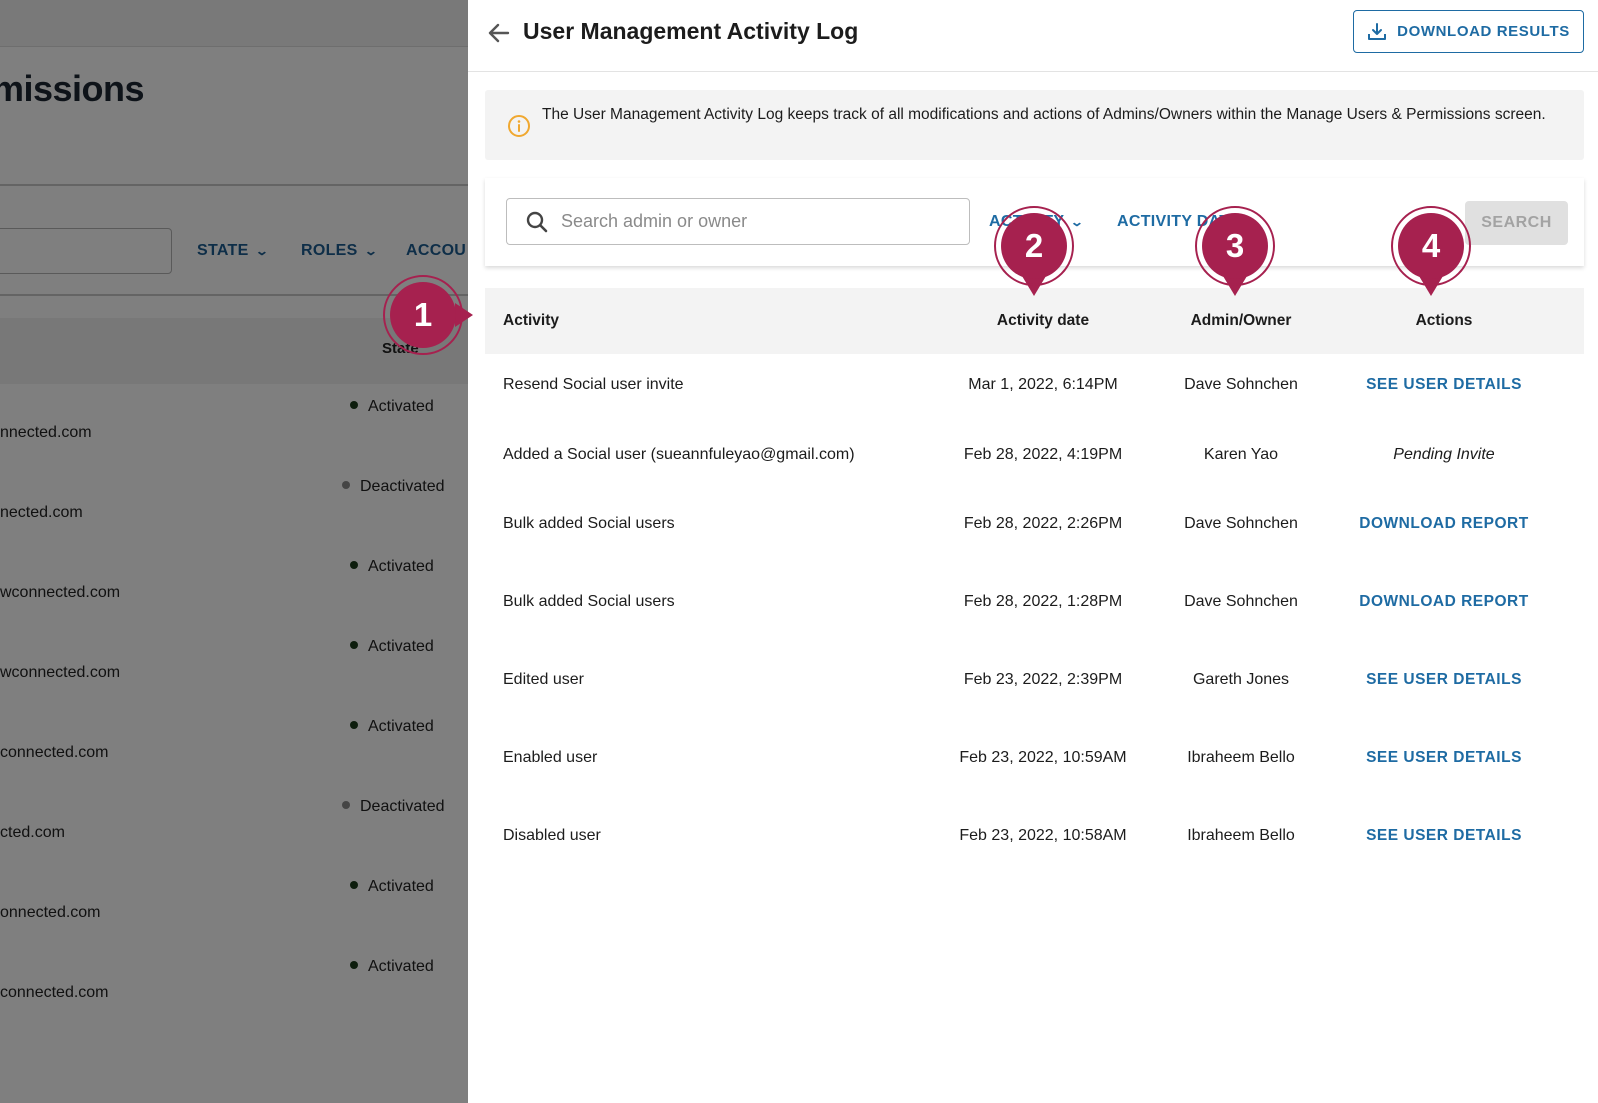  I want to click on callout-marker-4: 4, so click(1431, 251).